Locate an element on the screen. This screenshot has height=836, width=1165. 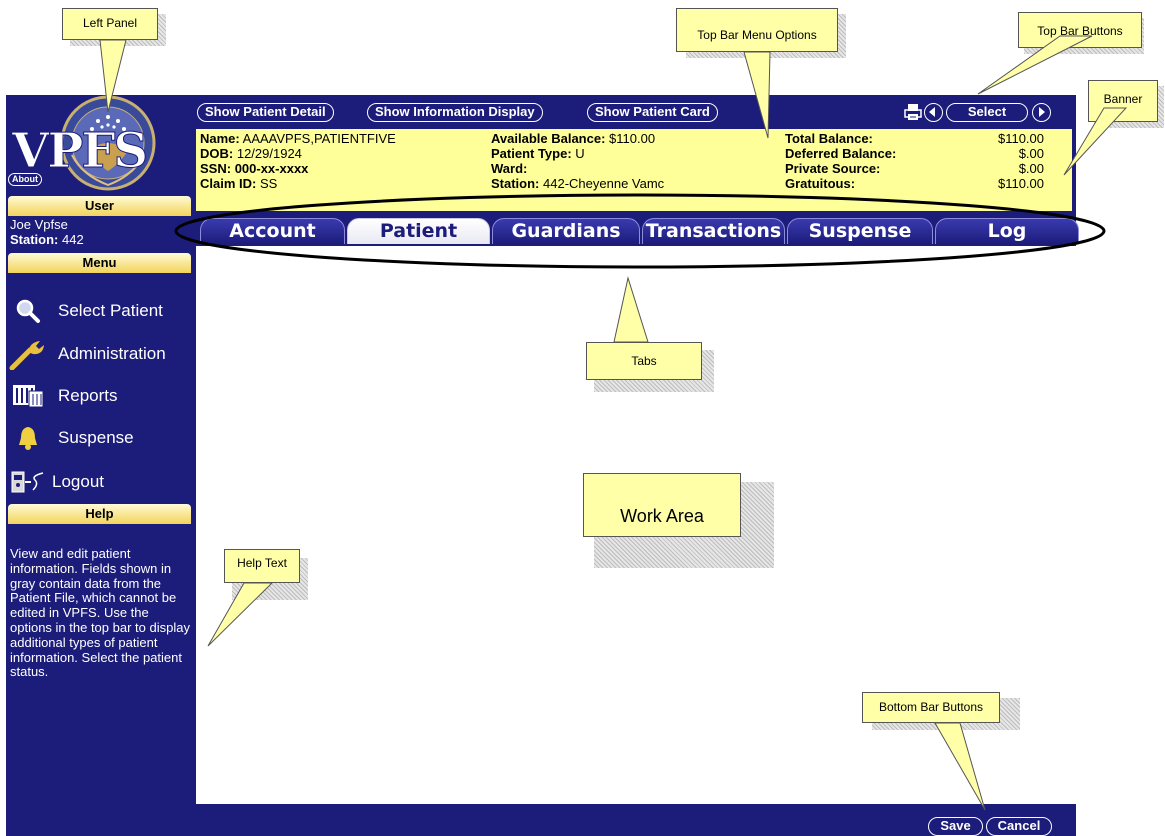
bell-icon is located at coordinates (28, 438).